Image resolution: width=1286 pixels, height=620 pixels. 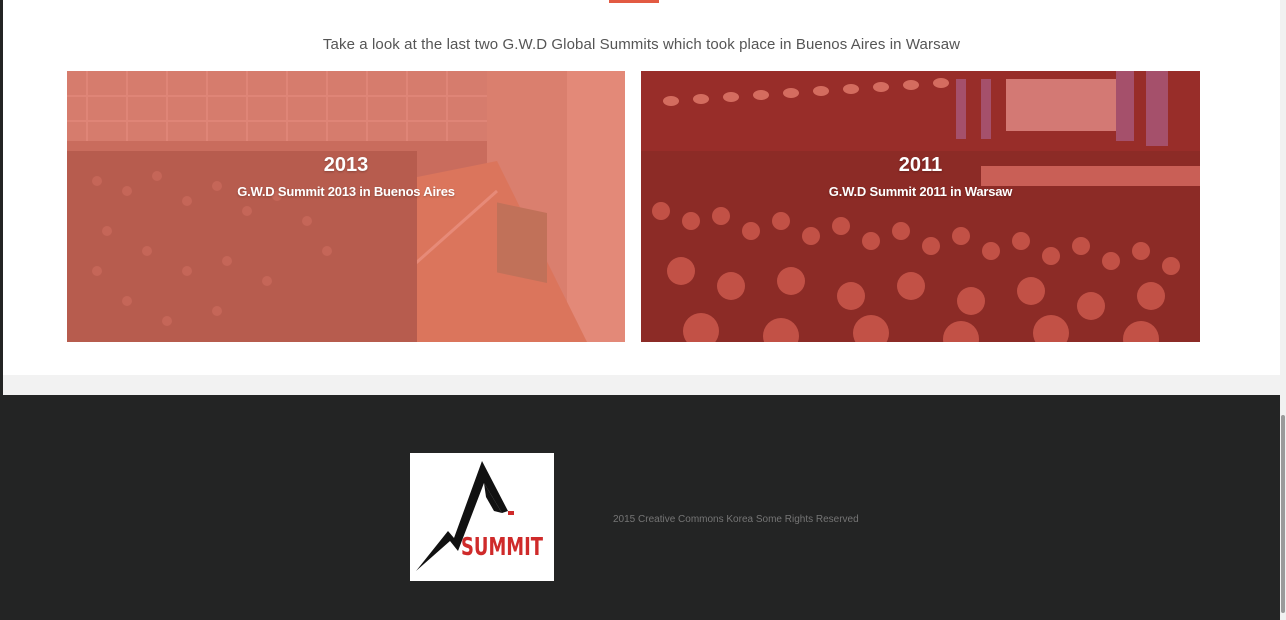 I want to click on summit-caption: G.W.D Summit 2013 in Buenos Aires, so click(x=346, y=191).